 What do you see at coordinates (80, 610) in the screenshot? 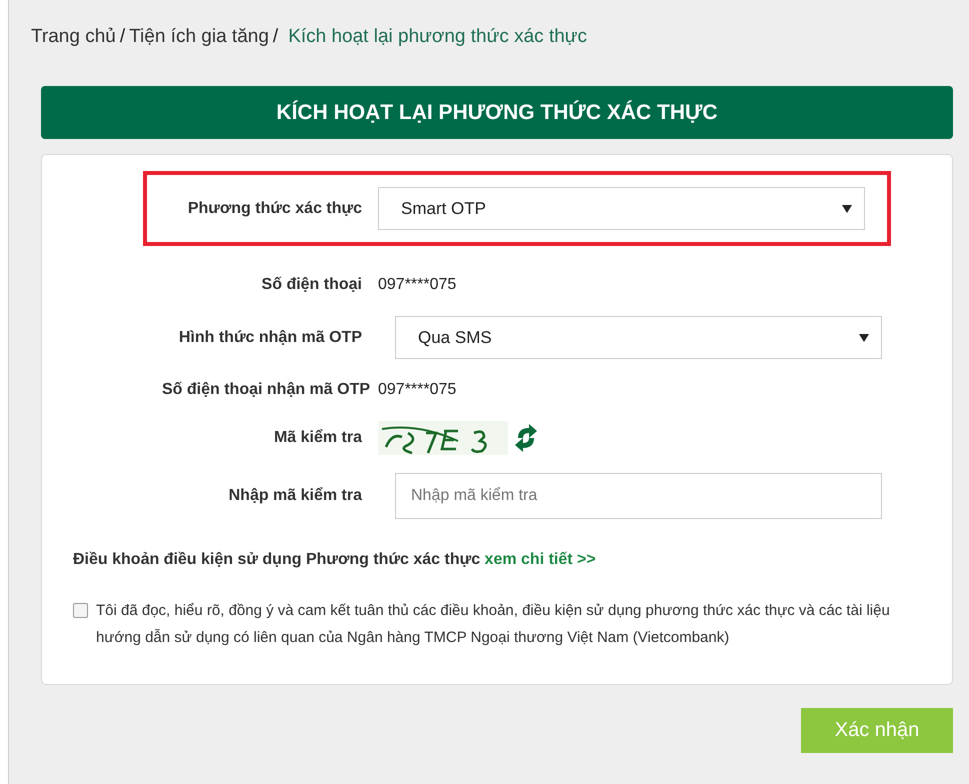
I see `agreement-checkbox` at bounding box center [80, 610].